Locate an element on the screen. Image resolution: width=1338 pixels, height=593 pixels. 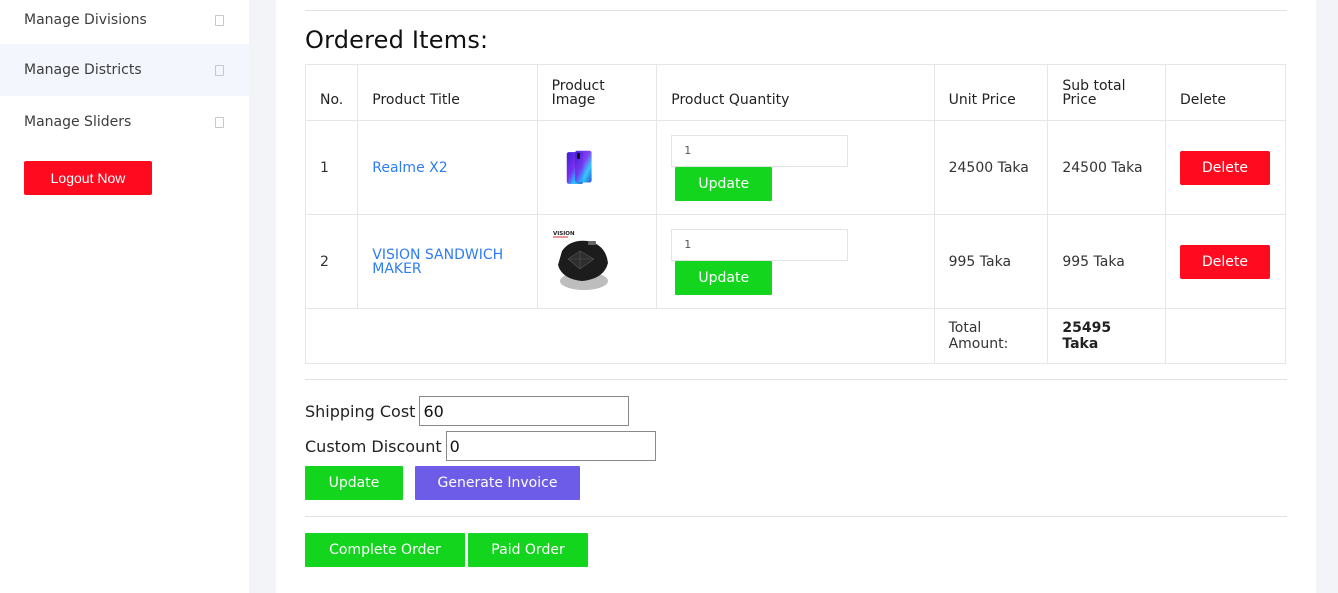
total-amount-label: Total Amount: is located at coordinates (978, 336).